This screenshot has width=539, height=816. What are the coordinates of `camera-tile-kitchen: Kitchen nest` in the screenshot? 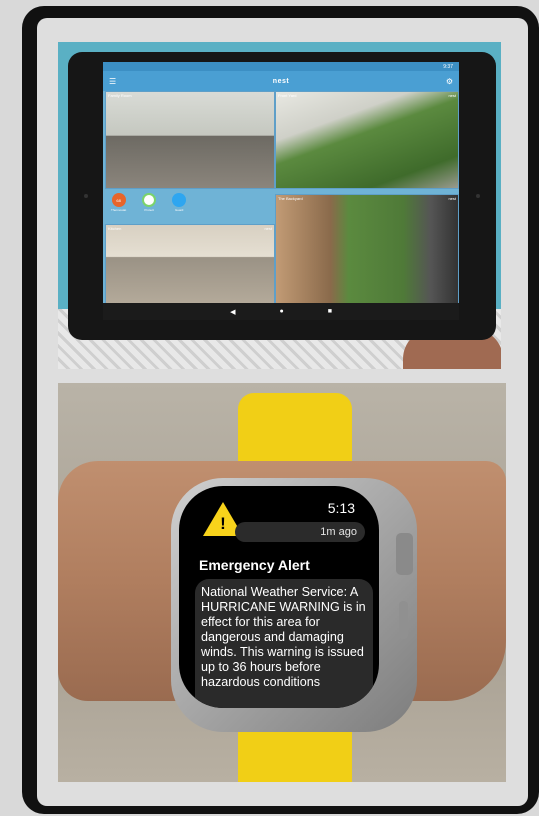 It's located at (190, 264).